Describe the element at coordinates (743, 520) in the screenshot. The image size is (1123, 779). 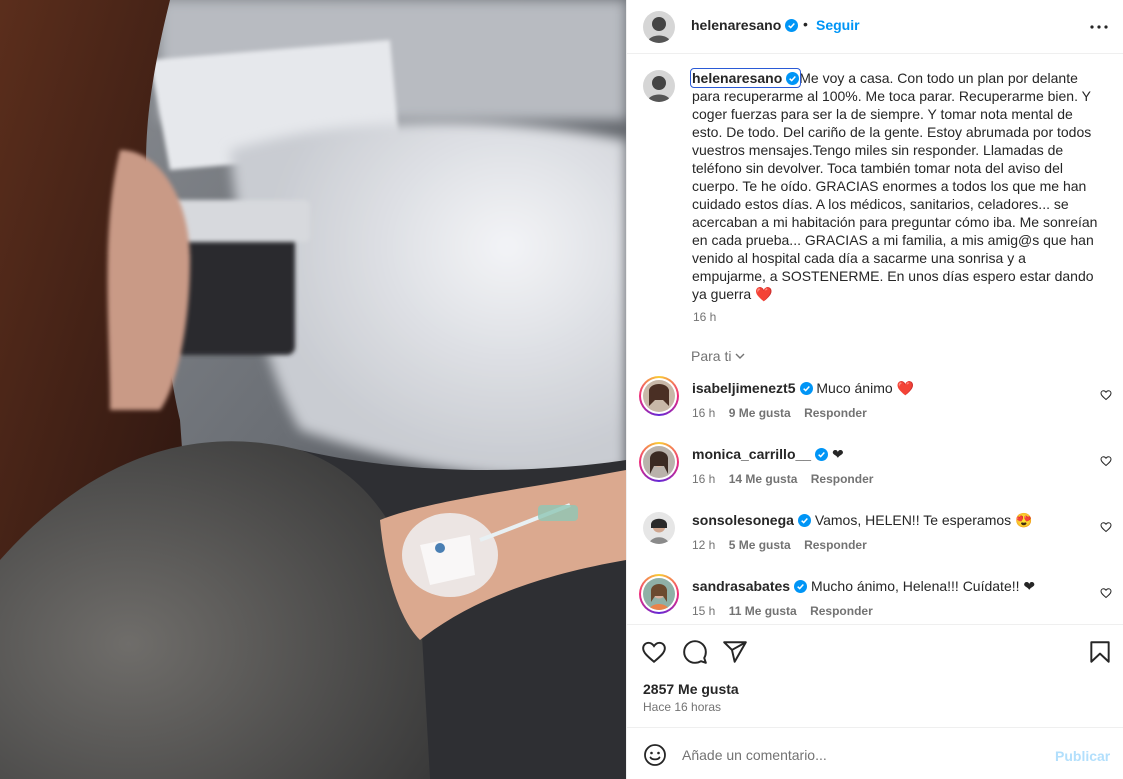
I see `commenter-username: sonsolesonega` at that location.